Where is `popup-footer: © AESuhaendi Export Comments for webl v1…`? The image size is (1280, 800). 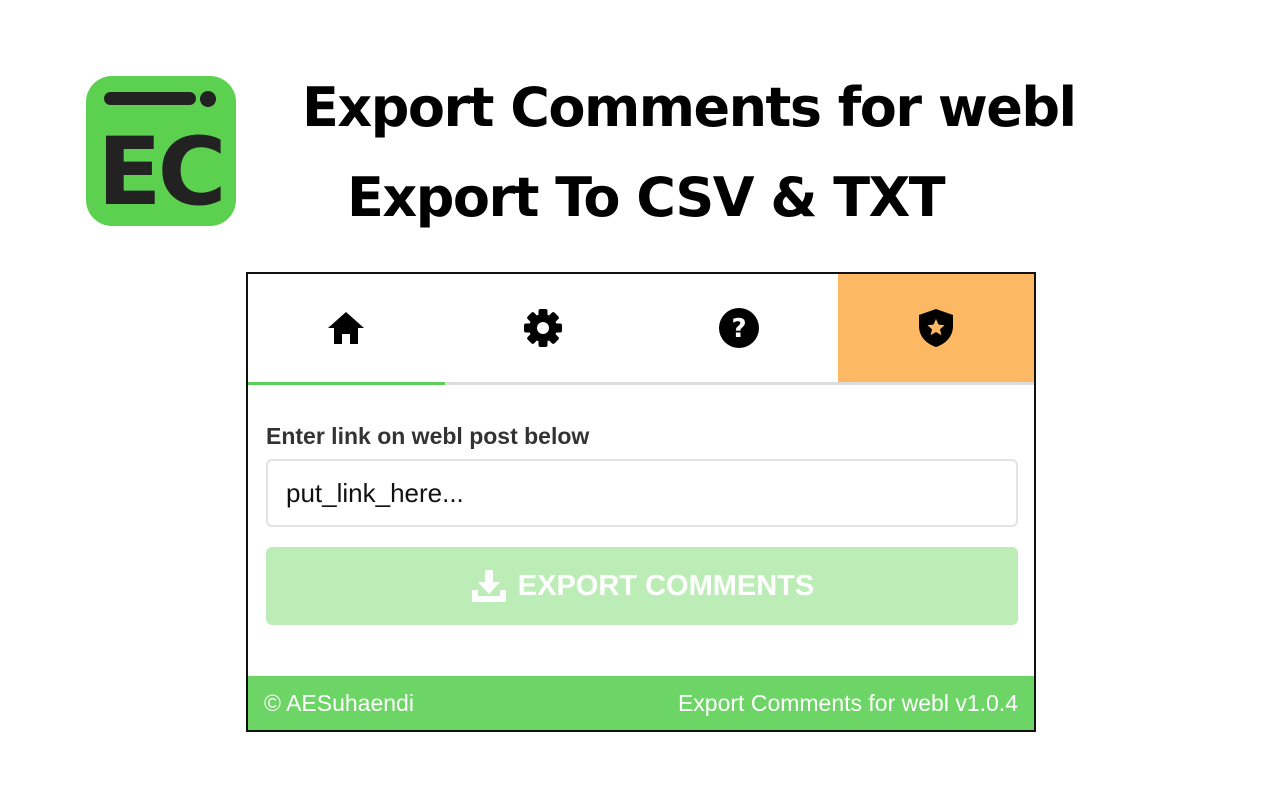
popup-footer: © AESuhaendi Export Comments for webl v1… is located at coordinates (641, 703).